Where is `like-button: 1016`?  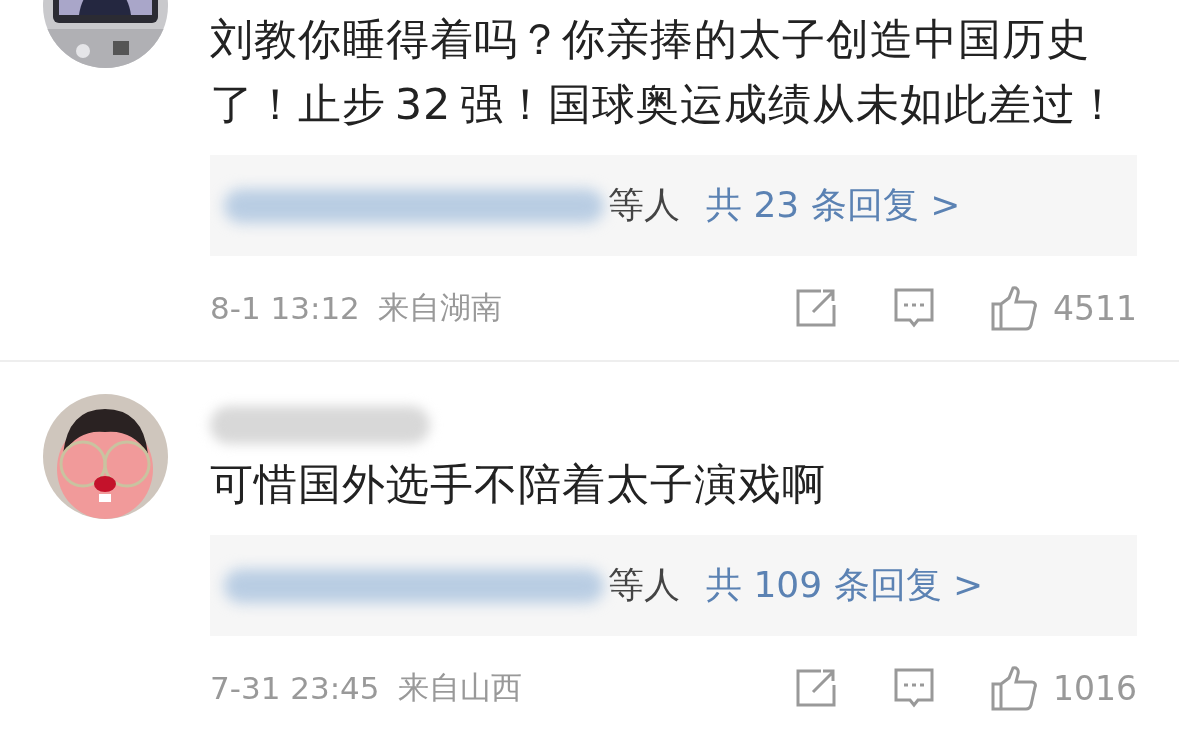
like-button: 1016 is located at coordinates (1064, 688).